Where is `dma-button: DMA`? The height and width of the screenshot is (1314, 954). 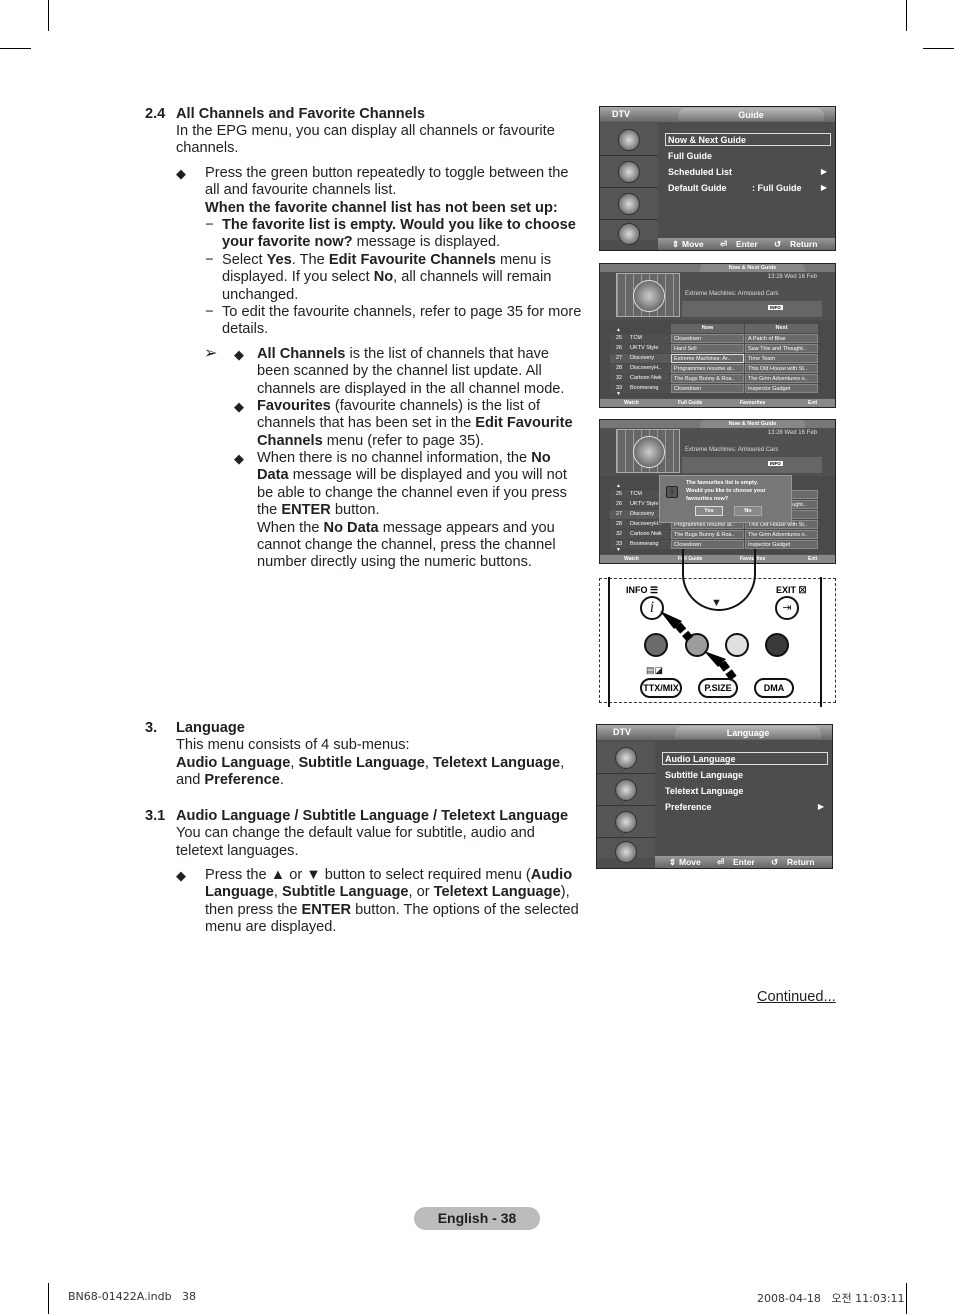
dma-button: DMA is located at coordinates (774, 688).